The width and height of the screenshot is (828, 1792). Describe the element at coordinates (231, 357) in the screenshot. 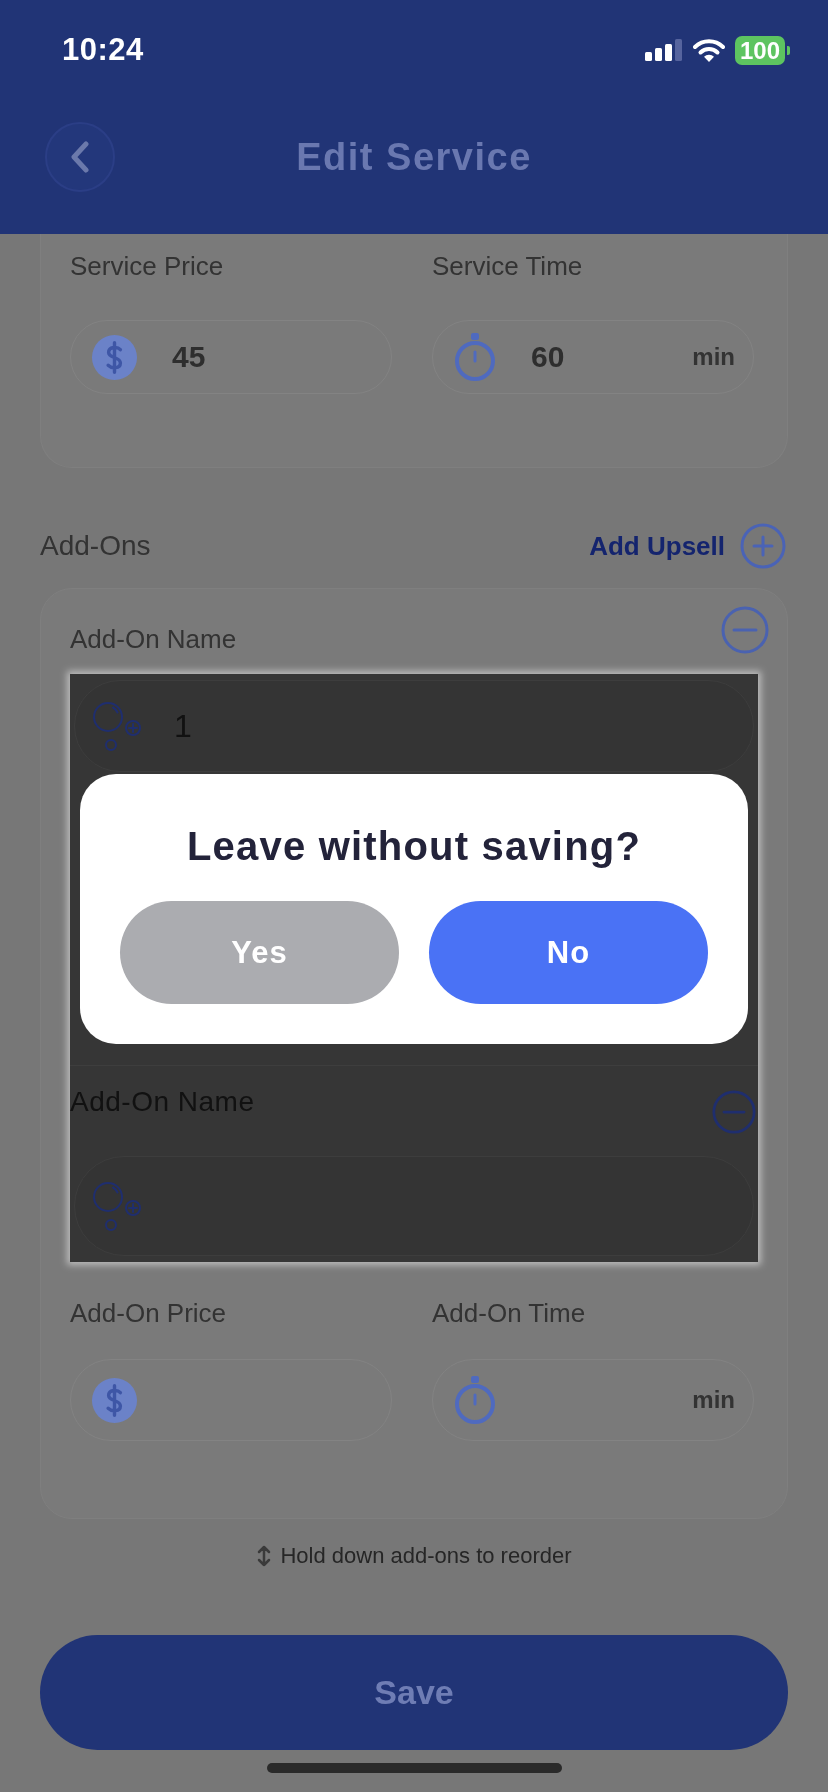

I see `price-field: 45` at that location.